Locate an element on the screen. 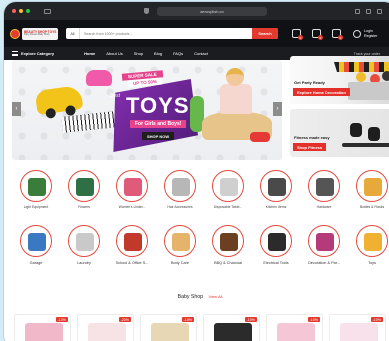  nav-link-shop: Shop is located at coordinates (138, 53).